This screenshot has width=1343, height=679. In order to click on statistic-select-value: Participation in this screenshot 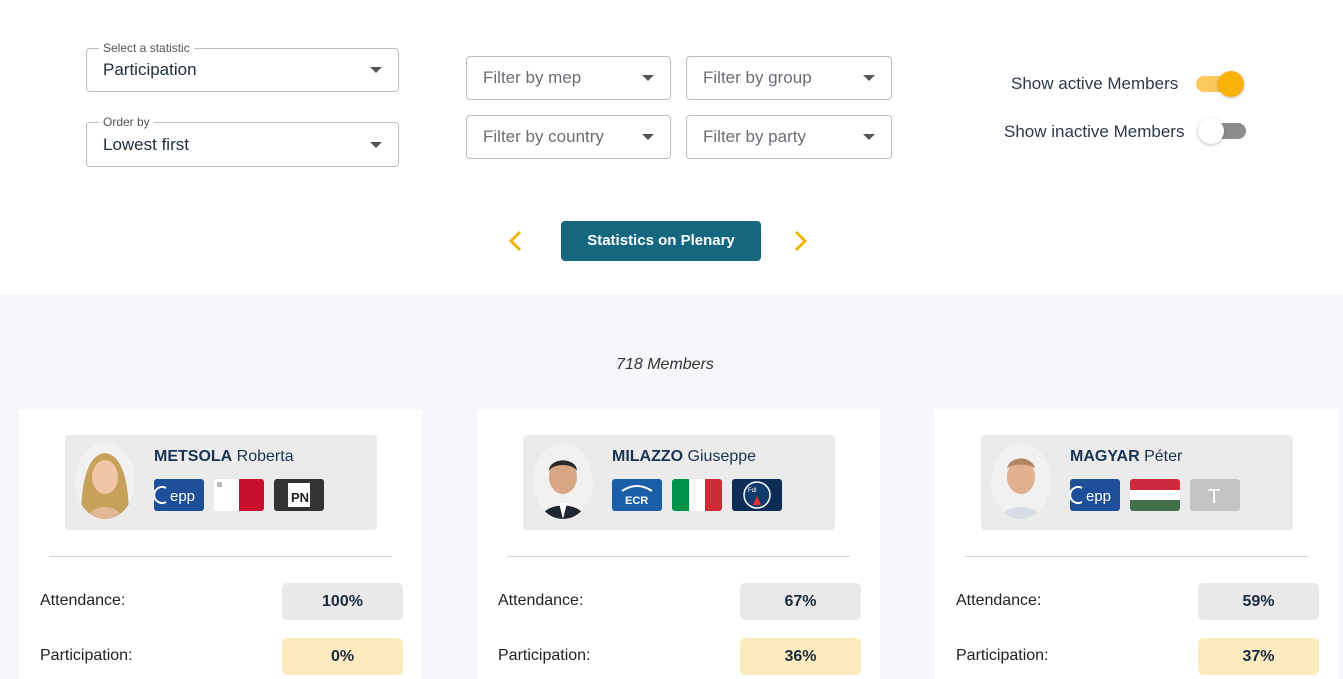, I will do `click(150, 69)`.